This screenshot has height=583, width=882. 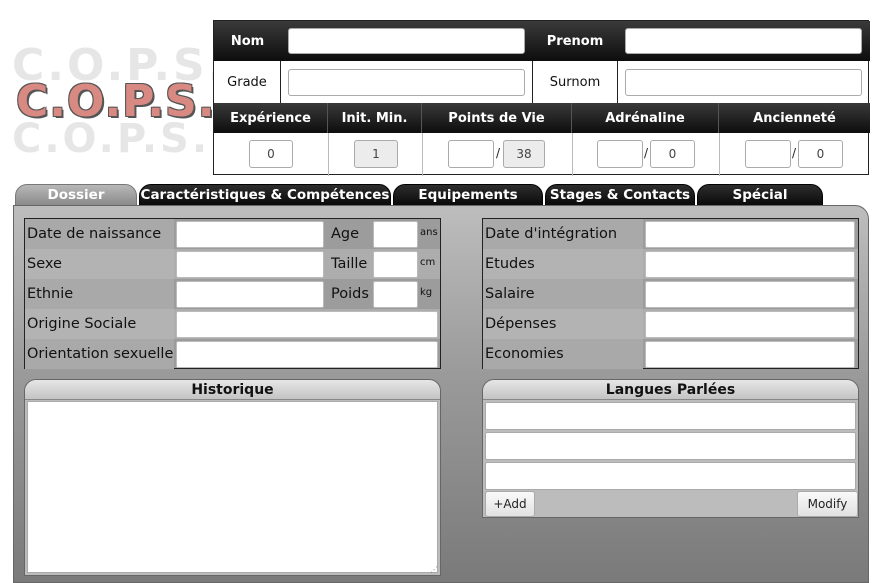 What do you see at coordinates (750, 324) in the screenshot?
I see `depenses-input` at bounding box center [750, 324].